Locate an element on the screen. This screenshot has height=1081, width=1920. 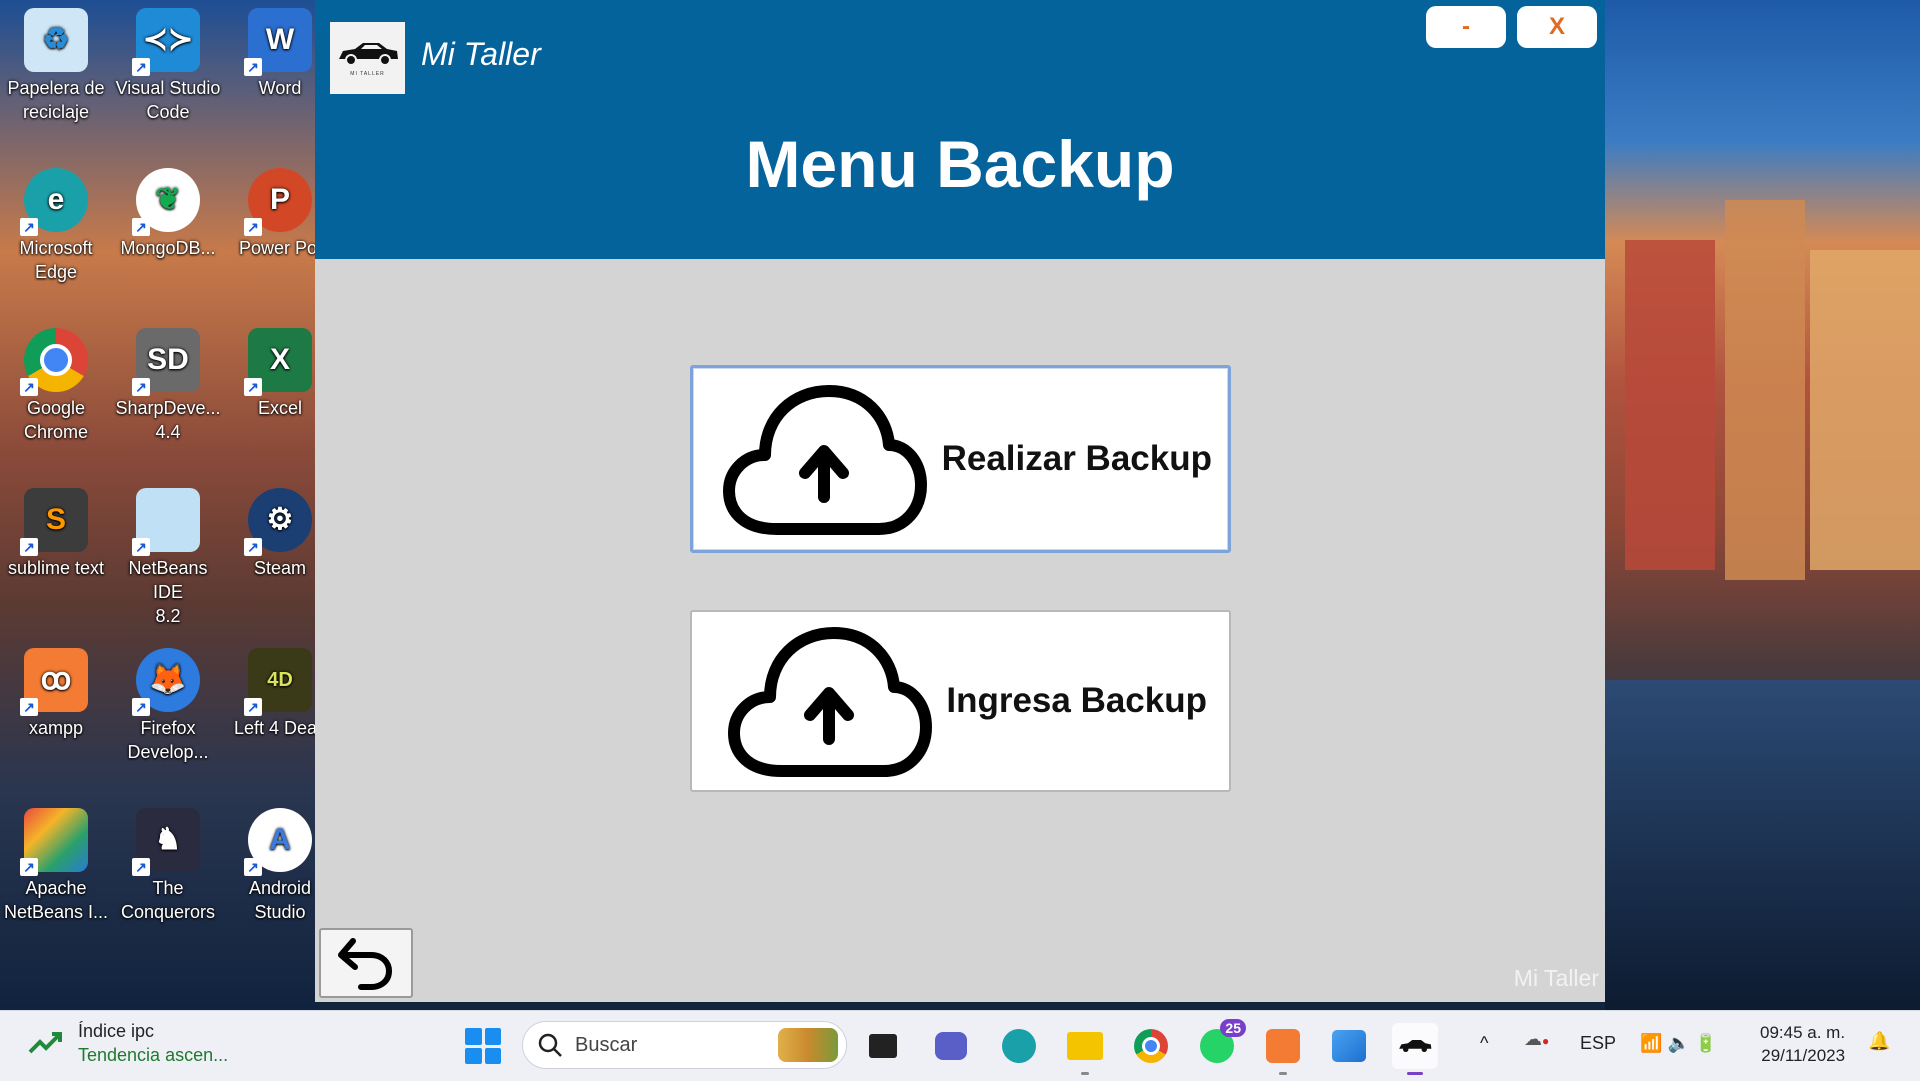
wifi-icon: 📶 is located at coordinates (1651, 1043).